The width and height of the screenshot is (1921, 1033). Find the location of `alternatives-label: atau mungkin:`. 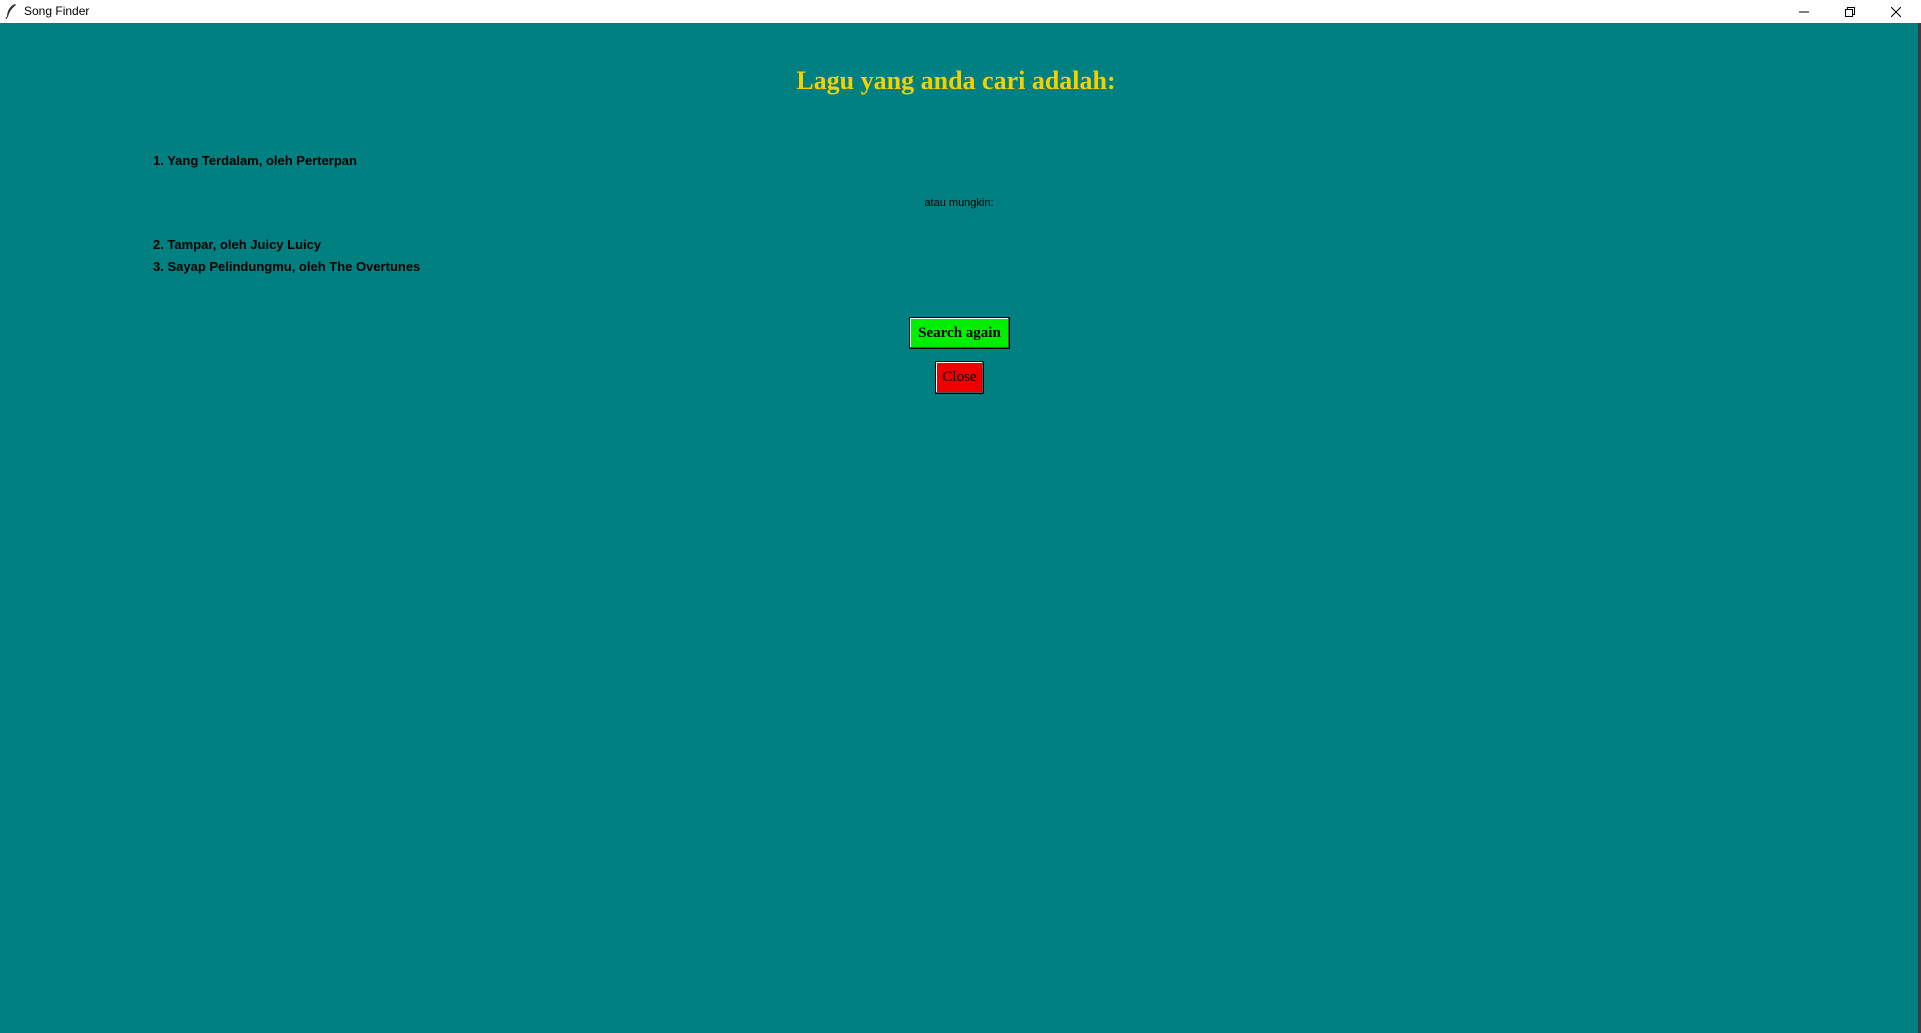

alternatives-label: atau mungkin: is located at coordinates (959, 203).